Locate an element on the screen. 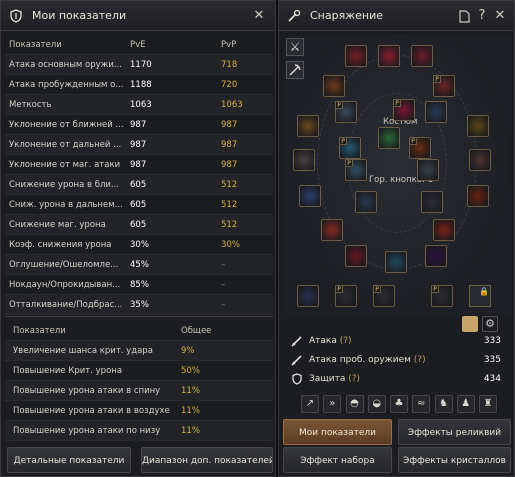  stat-name: Повышение урона атаки в воздухе is located at coordinates (91, 411).